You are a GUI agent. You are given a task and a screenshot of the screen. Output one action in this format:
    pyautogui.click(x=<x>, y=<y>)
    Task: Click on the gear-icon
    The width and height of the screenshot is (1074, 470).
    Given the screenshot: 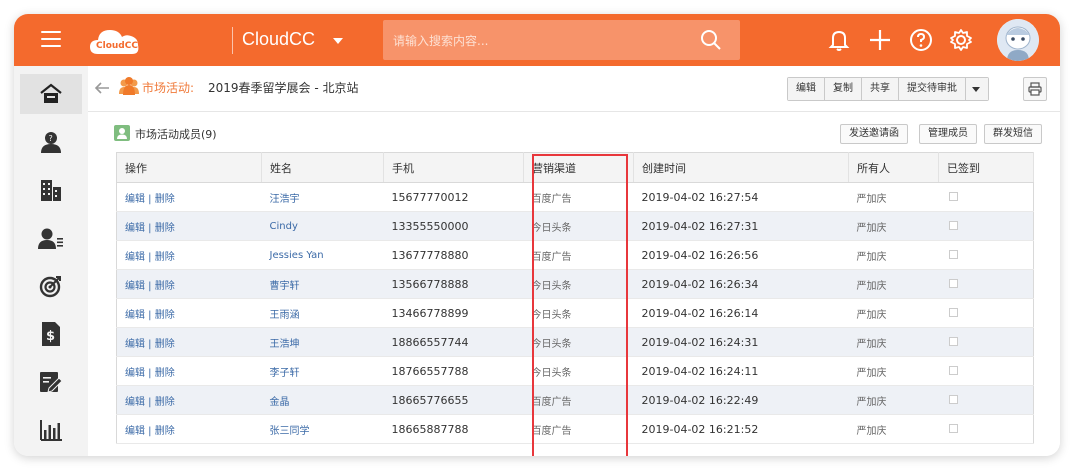 What is the action you would take?
    pyautogui.click(x=961, y=40)
    